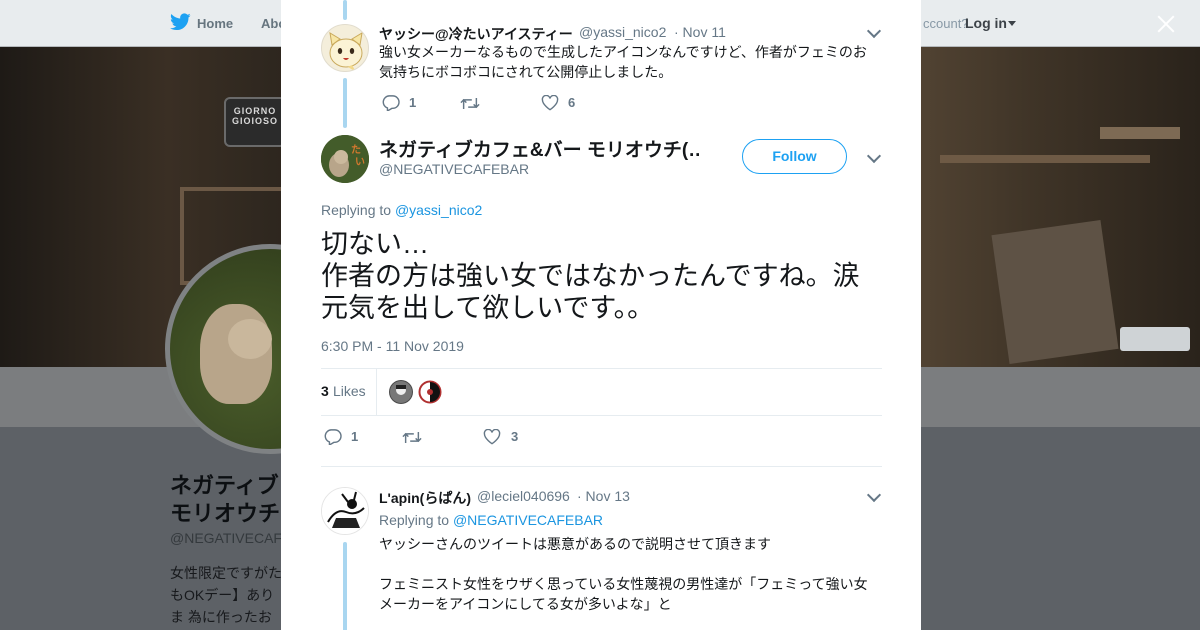 The height and width of the screenshot is (630, 1200). Describe the element at coordinates (413, 102) in the screenshot. I see `reply1-reply-count: 1` at that location.